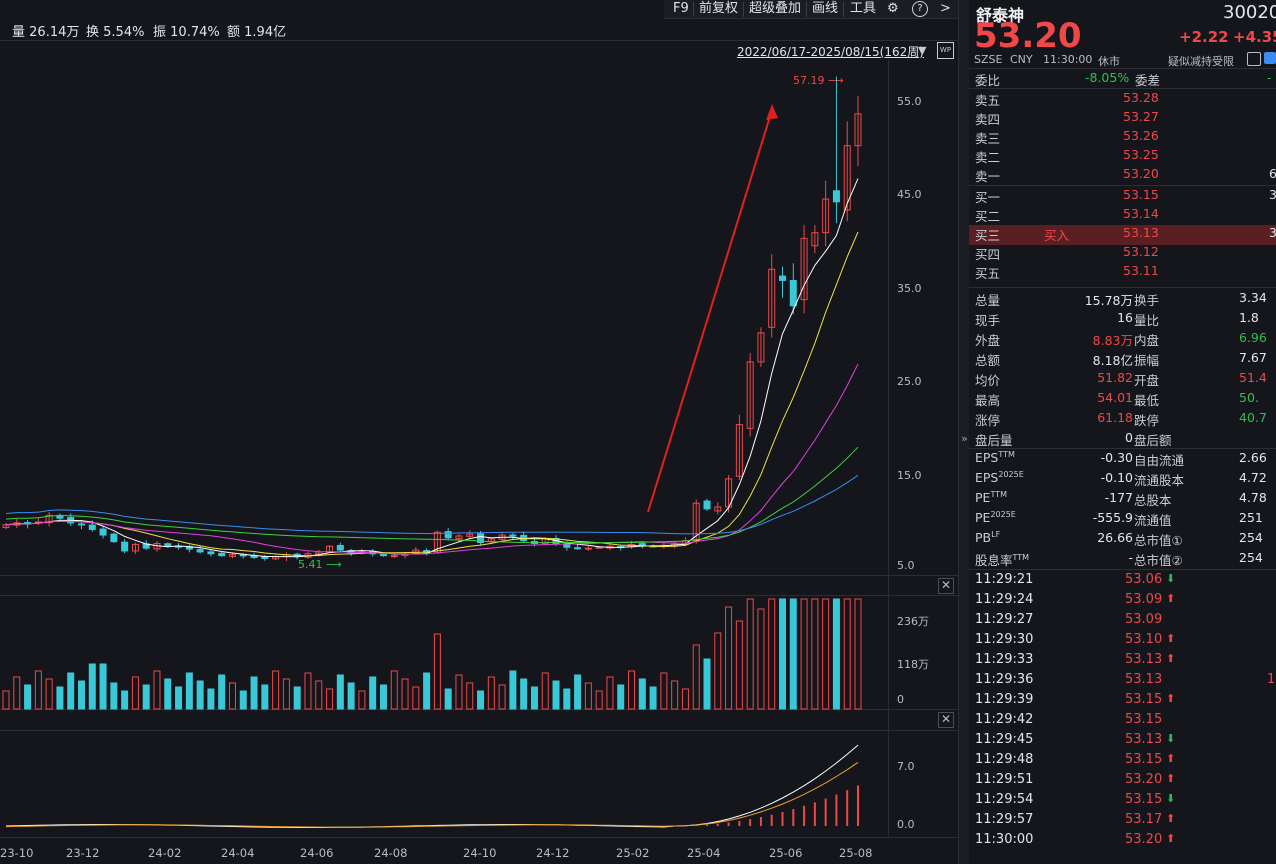 The width and height of the screenshot is (1276, 864). I want to click on arrow-up-icon: ⬆, so click(1171, 778).